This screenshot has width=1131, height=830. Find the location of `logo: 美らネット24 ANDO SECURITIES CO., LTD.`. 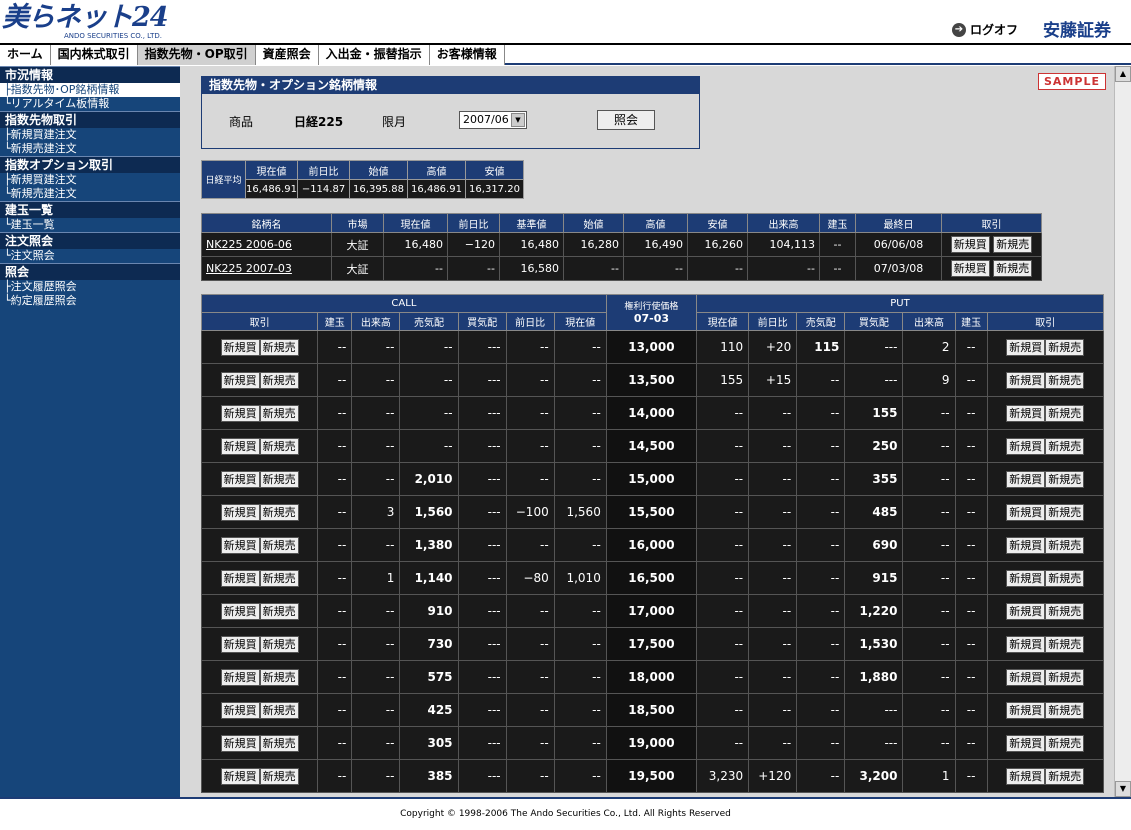

logo: 美らネット24 ANDO SECURITIES CO., LTD. is located at coordinates (85, 21).